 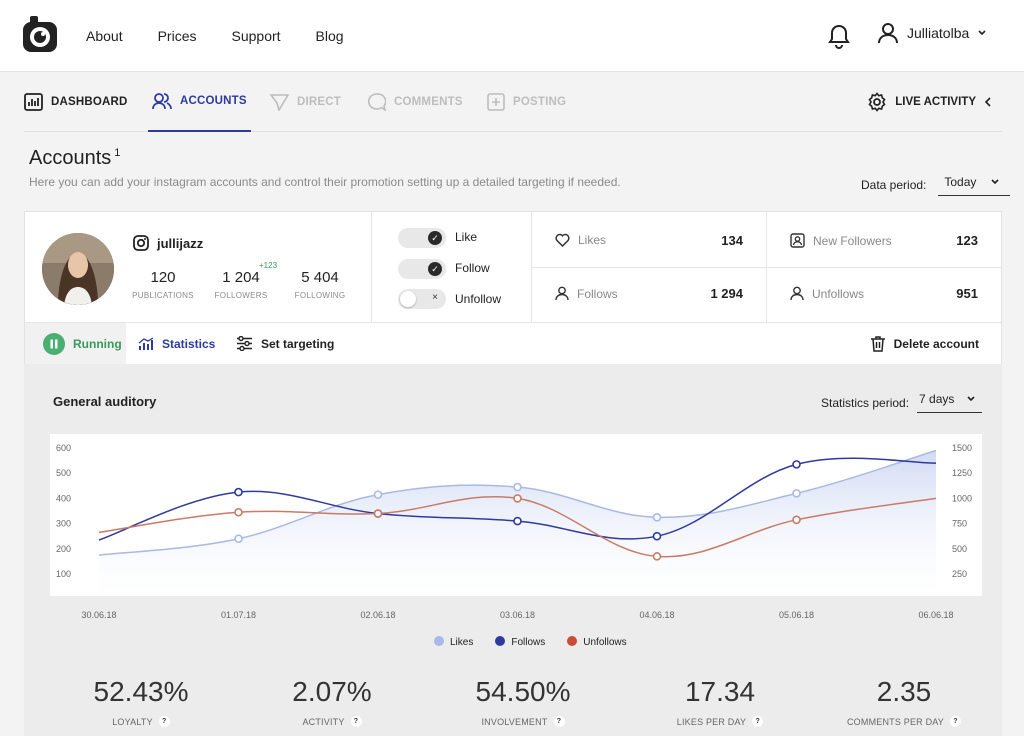 What do you see at coordinates (117, 153) in the screenshot?
I see `accounts-count: 1` at bounding box center [117, 153].